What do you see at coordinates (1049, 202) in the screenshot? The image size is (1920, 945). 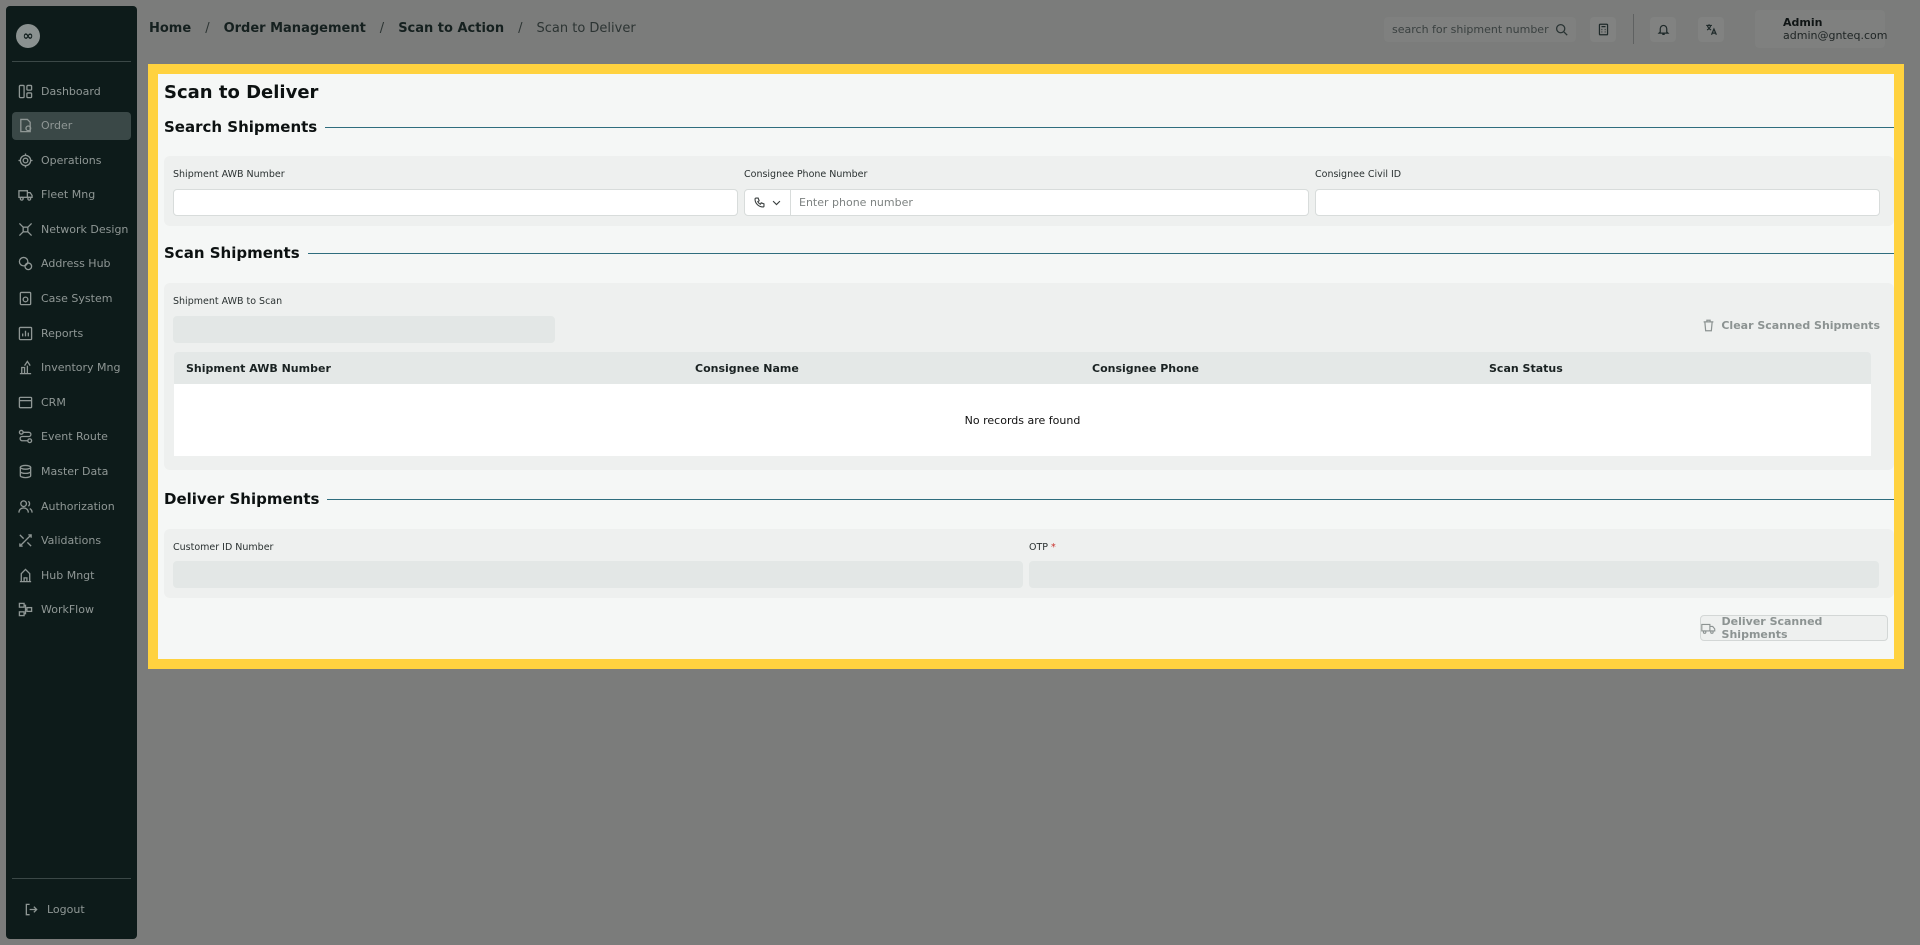 I see `consignee-phone-input` at bounding box center [1049, 202].